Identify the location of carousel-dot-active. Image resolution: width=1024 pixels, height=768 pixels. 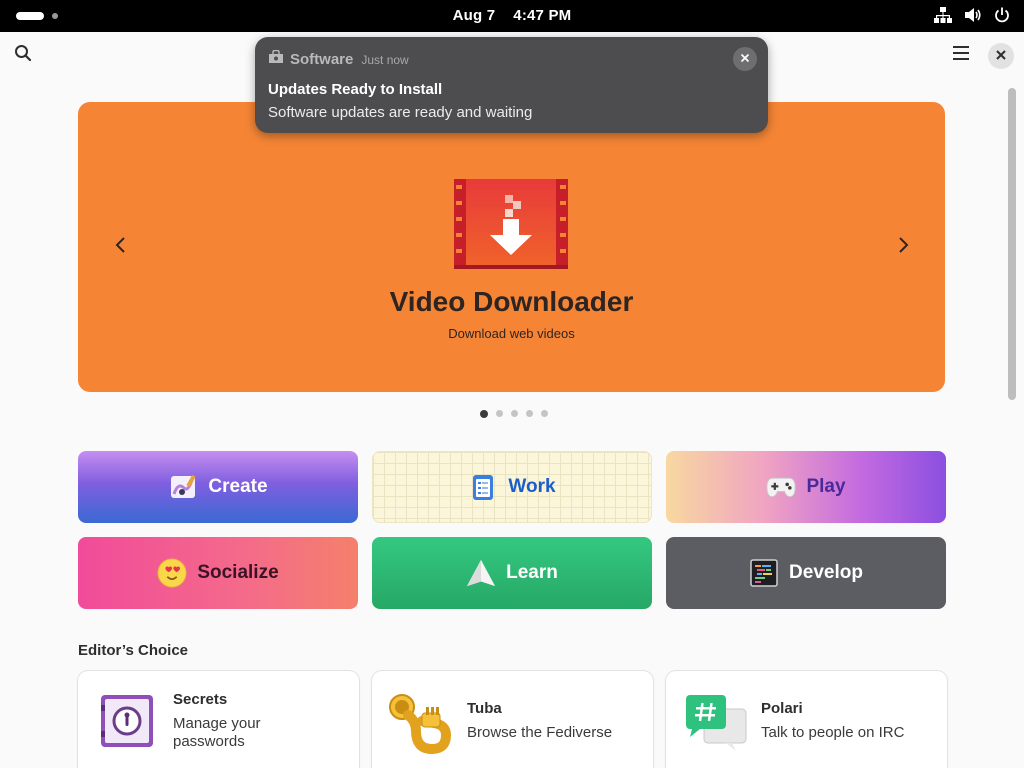
(484, 413).